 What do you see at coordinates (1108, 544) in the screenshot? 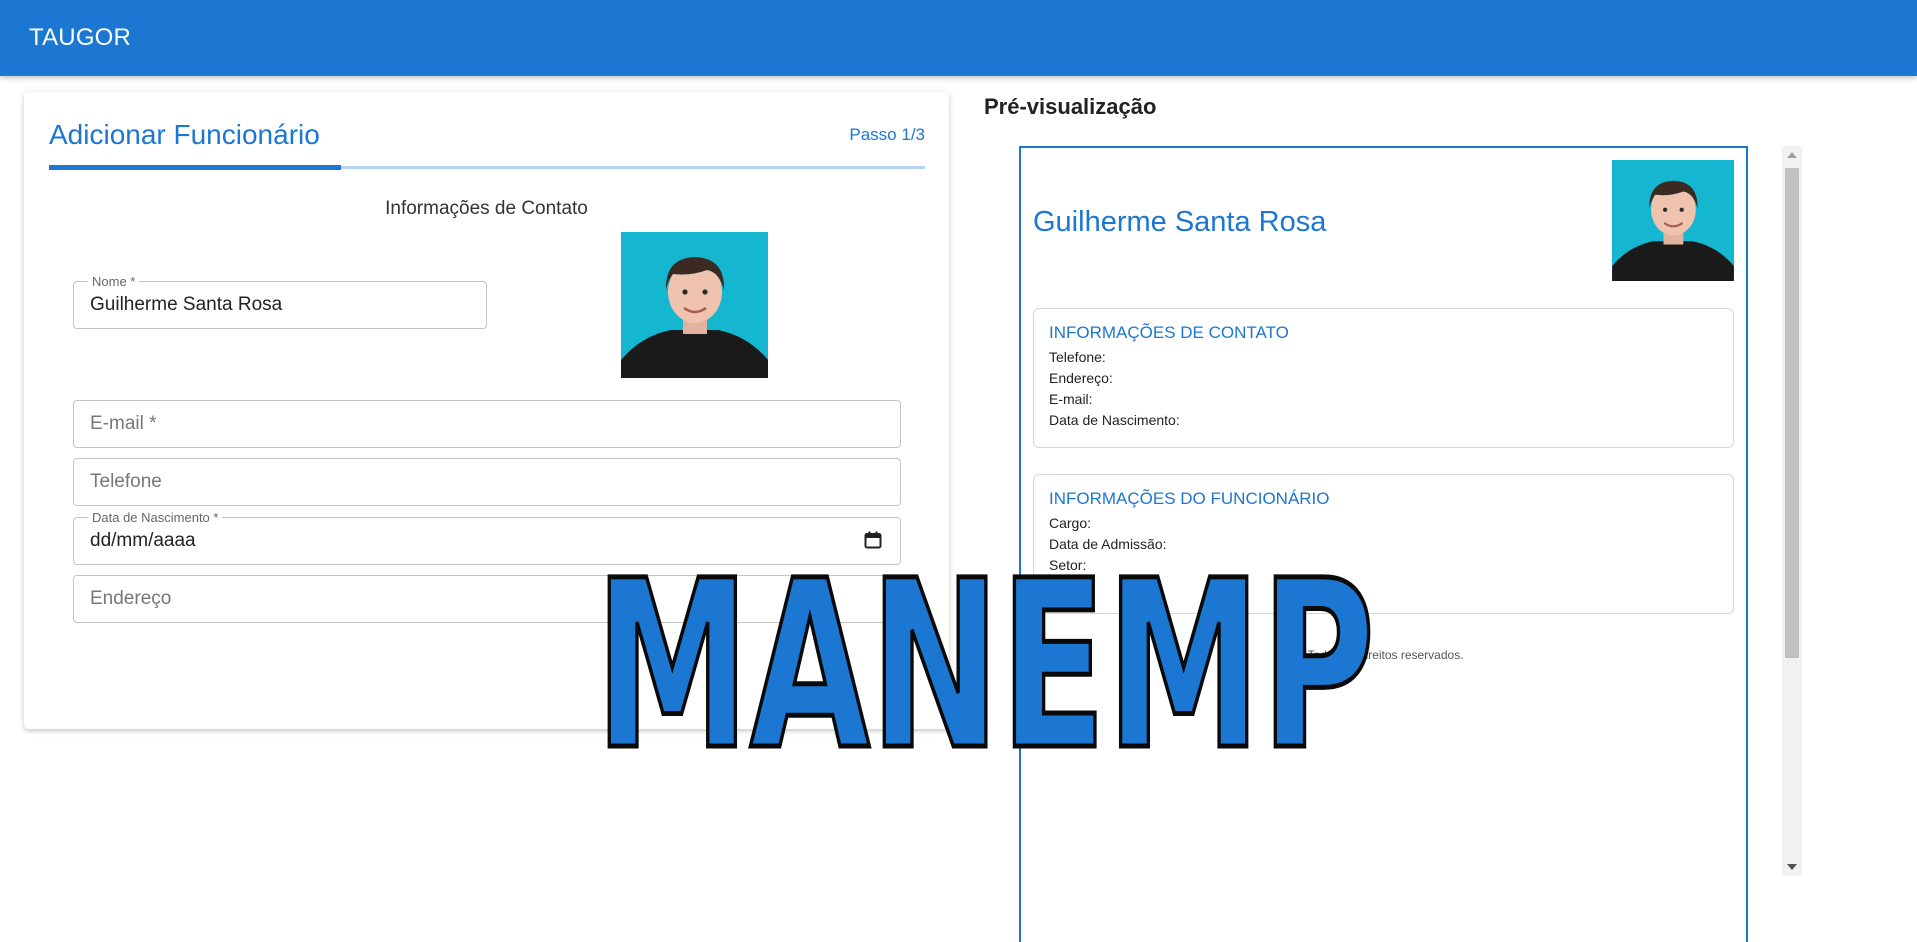
I see `preview-admission-row: Data de Admissão:` at bounding box center [1108, 544].